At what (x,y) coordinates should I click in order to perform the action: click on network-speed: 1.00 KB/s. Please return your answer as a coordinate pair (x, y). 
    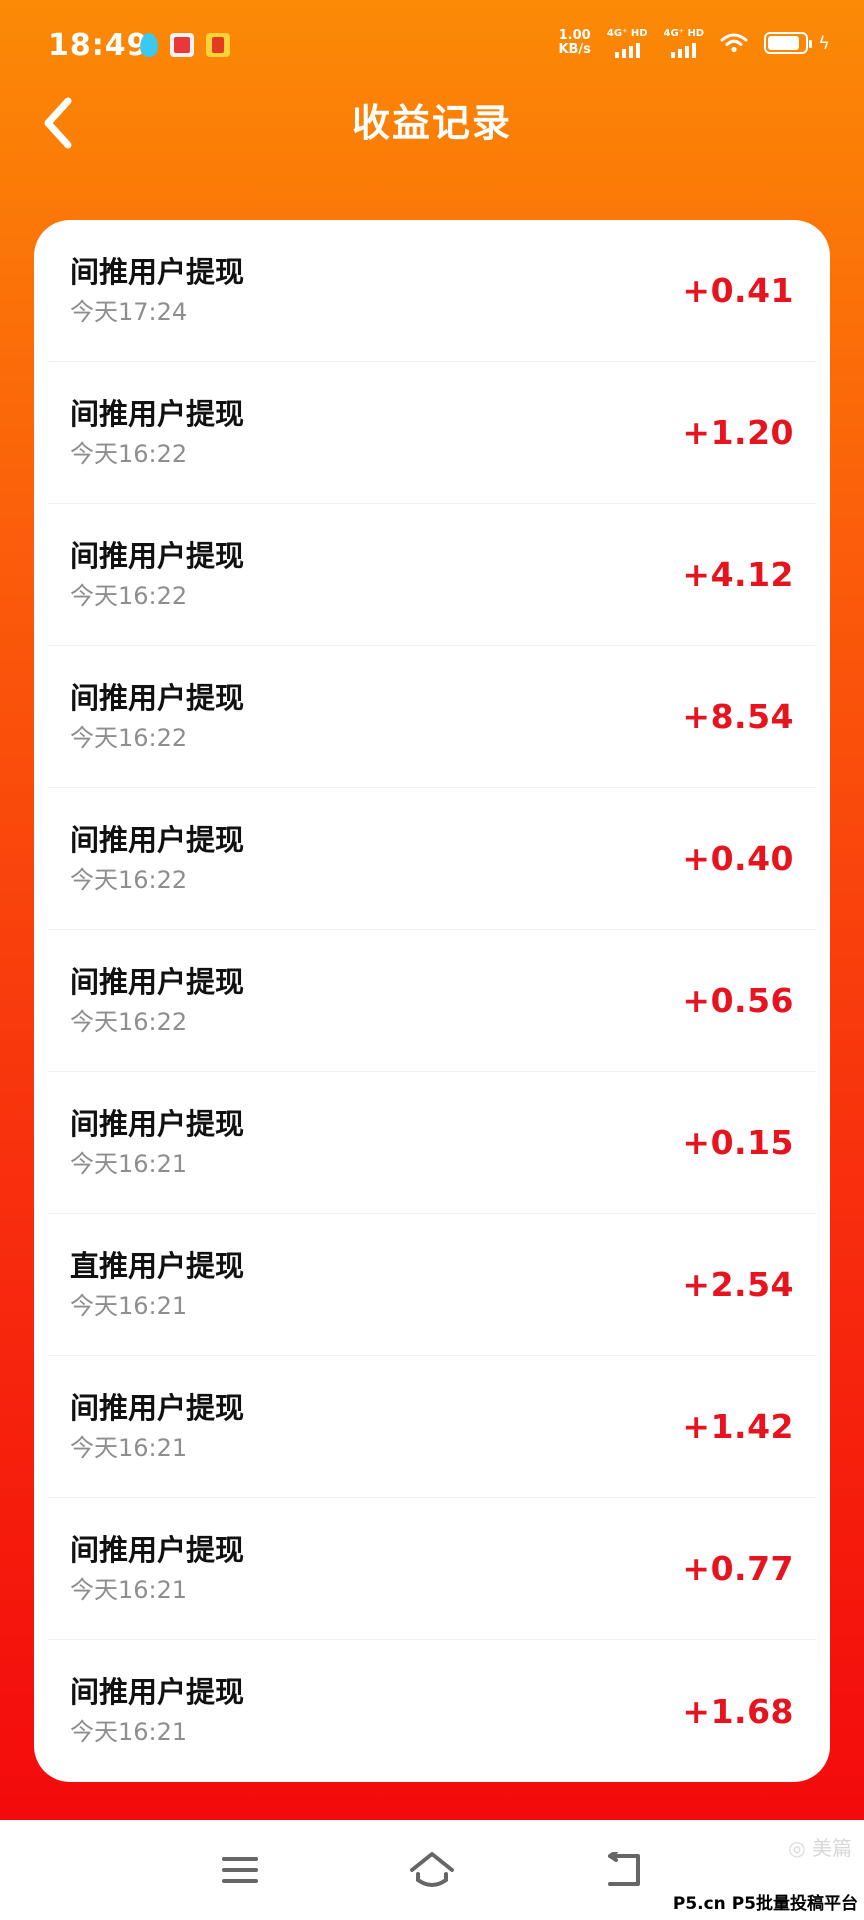
    Looking at the image, I should click on (574, 43).